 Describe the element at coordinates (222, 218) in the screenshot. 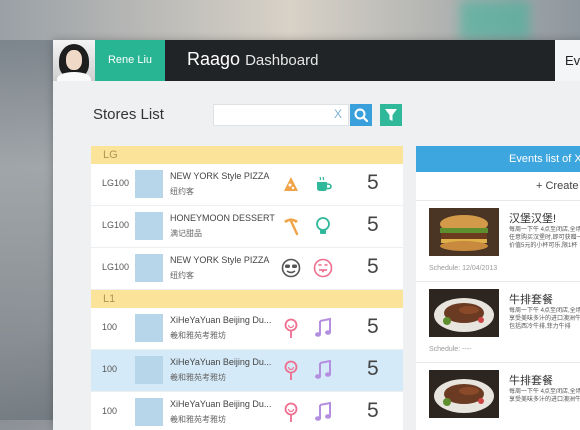

I see `store-name: HONEYMOON DESSERT` at that location.